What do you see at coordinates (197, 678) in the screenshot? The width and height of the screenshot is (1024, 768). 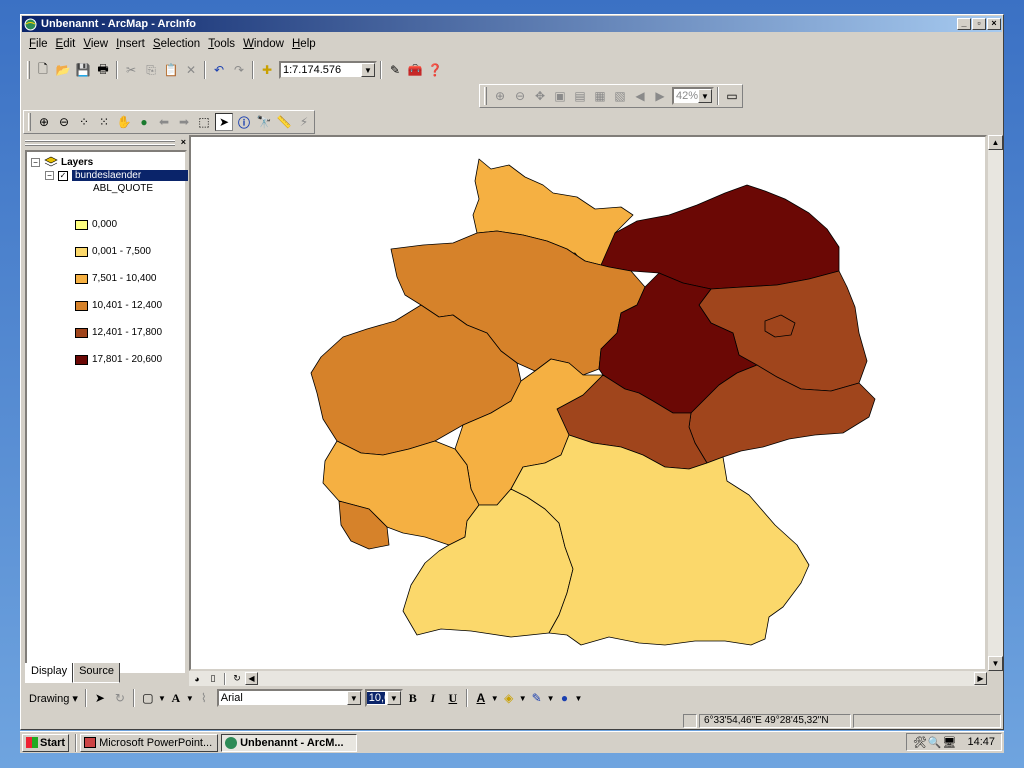 I see `data-view-icon: ◕` at bounding box center [197, 678].